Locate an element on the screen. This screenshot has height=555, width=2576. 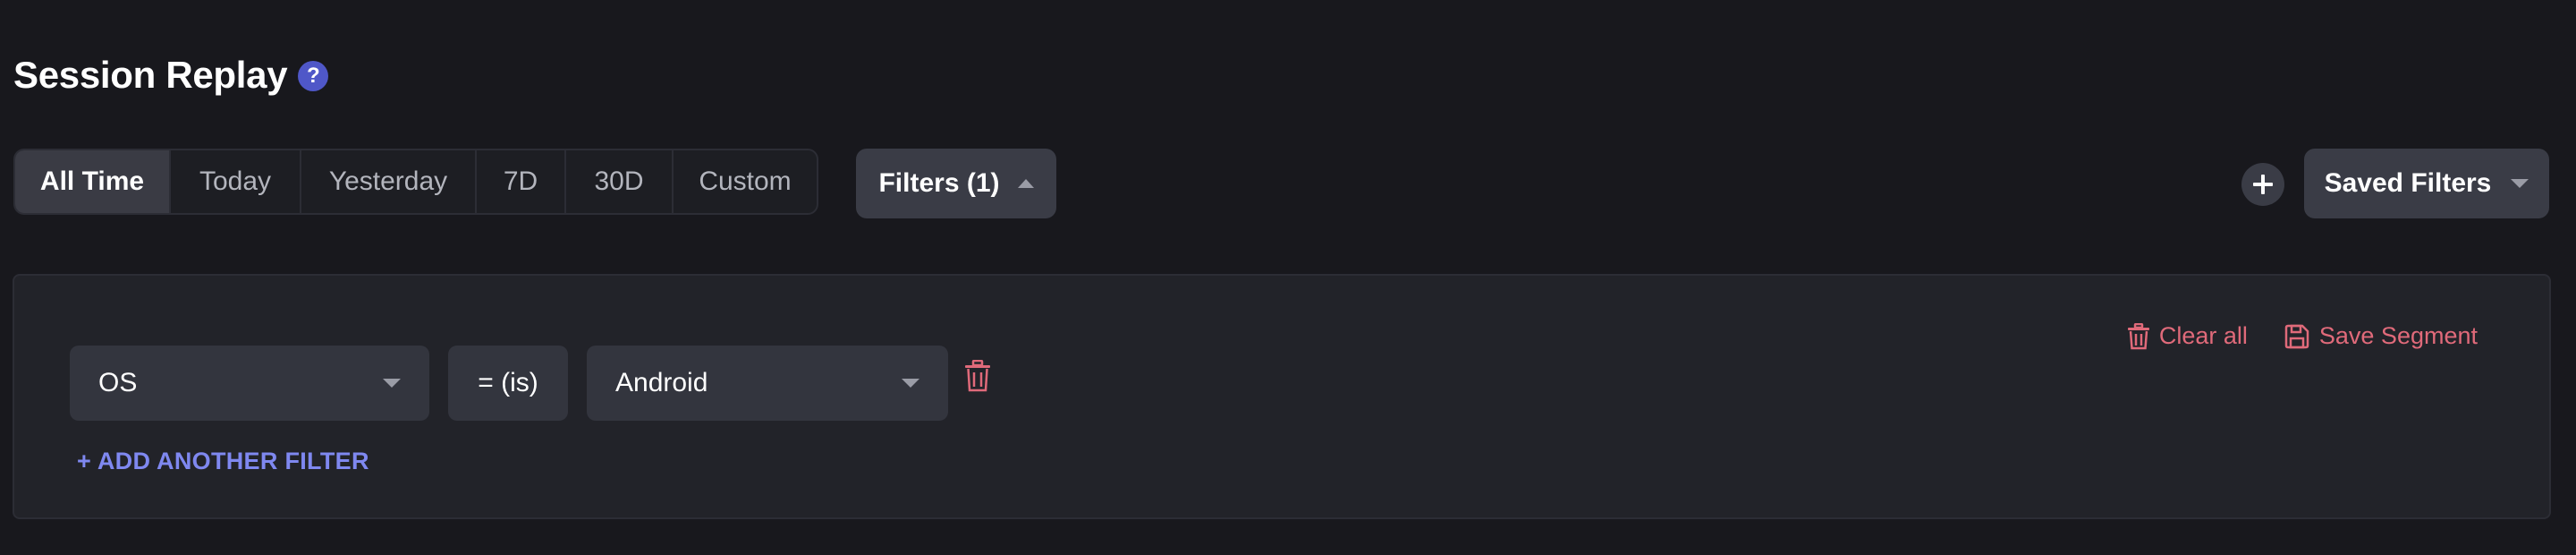
saved-filters-dropdown: Saved Filters is located at coordinates (2426, 183).